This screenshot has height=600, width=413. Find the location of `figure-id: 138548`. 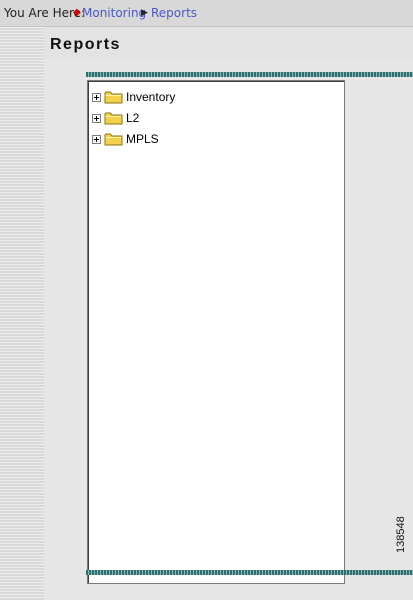

figure-id: 138548 is located at coordinates (401, 534).